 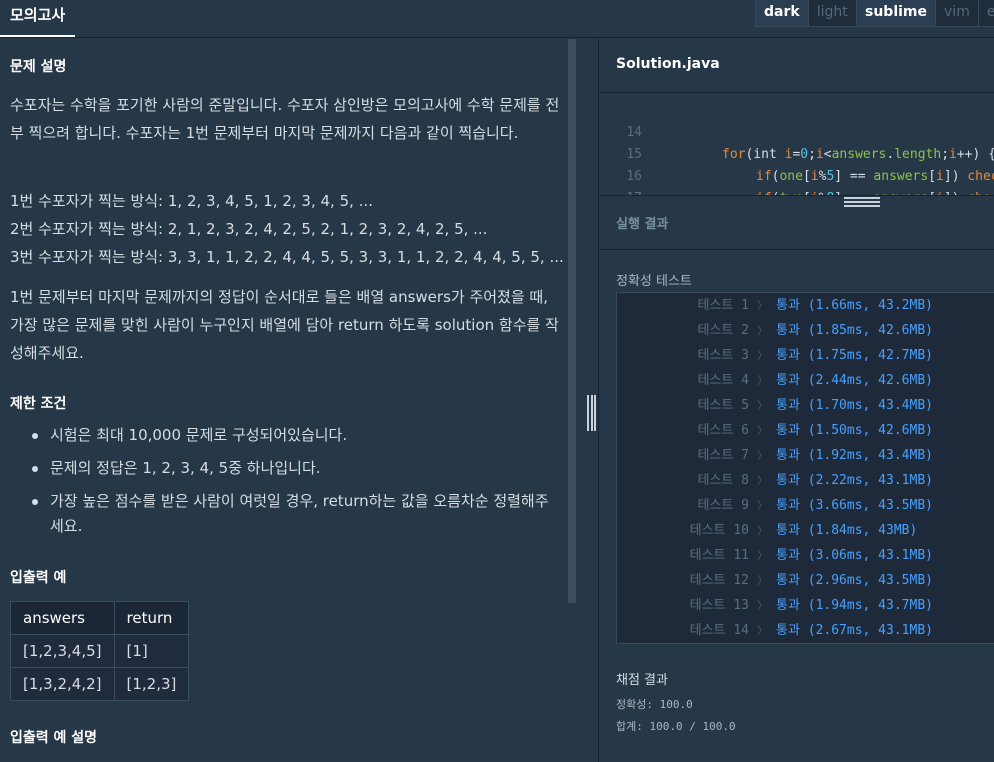 I want to click on editor-header: Solution.java, so click(x=797, y=66).